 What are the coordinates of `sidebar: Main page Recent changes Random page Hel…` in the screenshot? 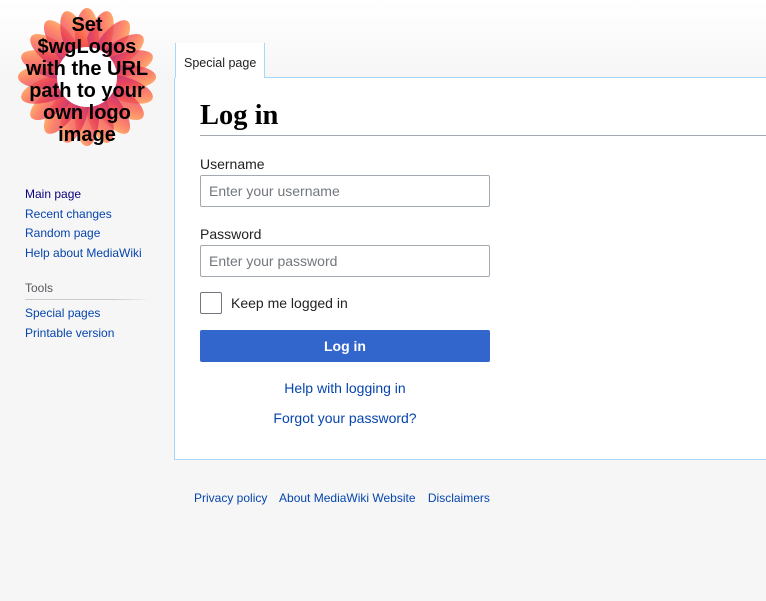 It's located at (90, 264).